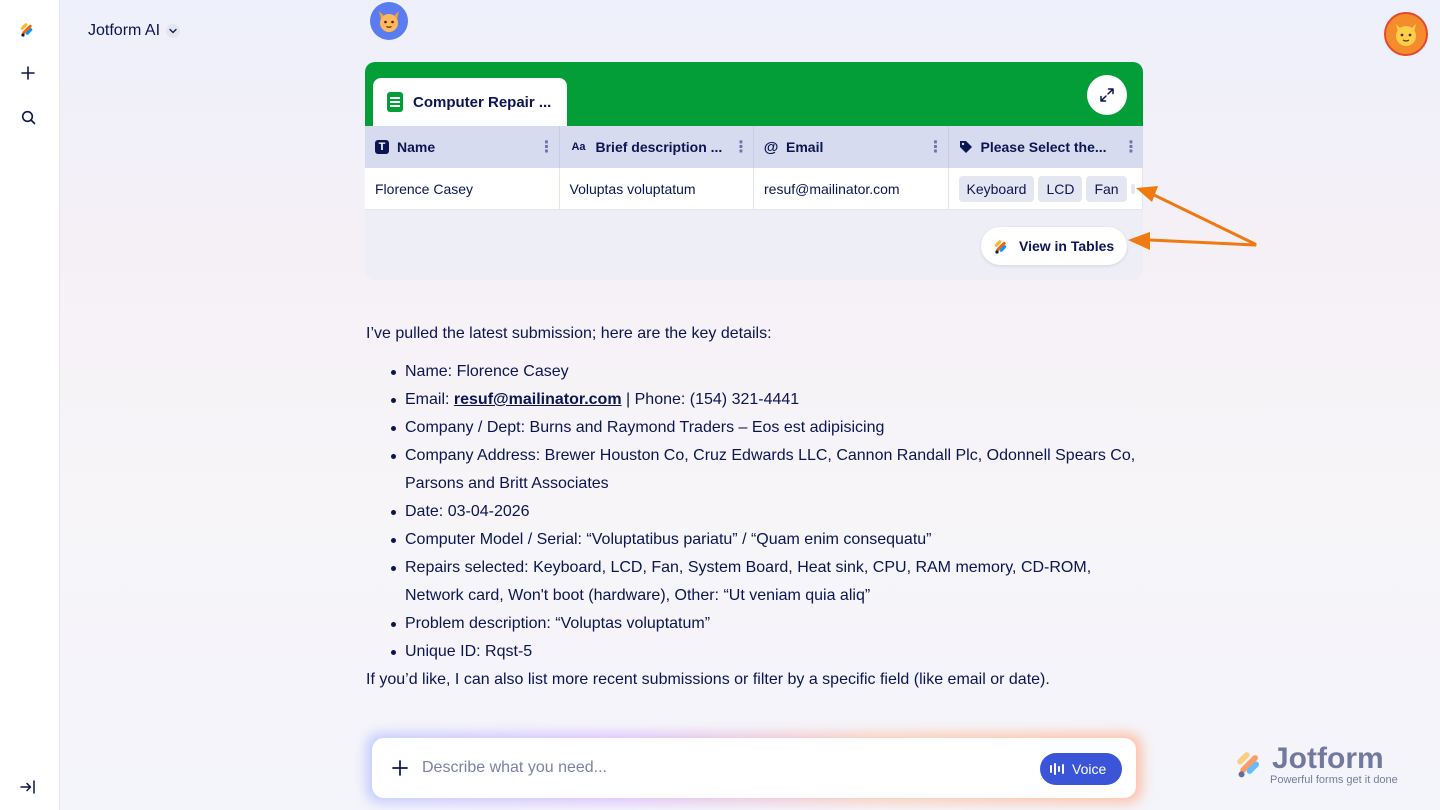 This screenshot has height=810, width=1440. I want to click on list-item: Unique ID: Rqst-5, so click(751, 652).